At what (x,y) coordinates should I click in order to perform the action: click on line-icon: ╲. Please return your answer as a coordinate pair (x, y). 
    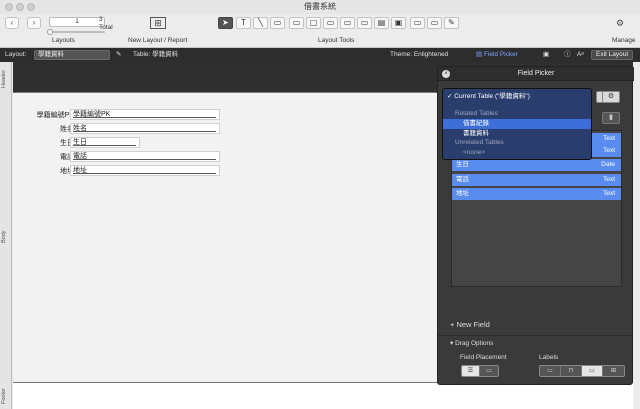
    Looking at the image, I should click on (260, 22).